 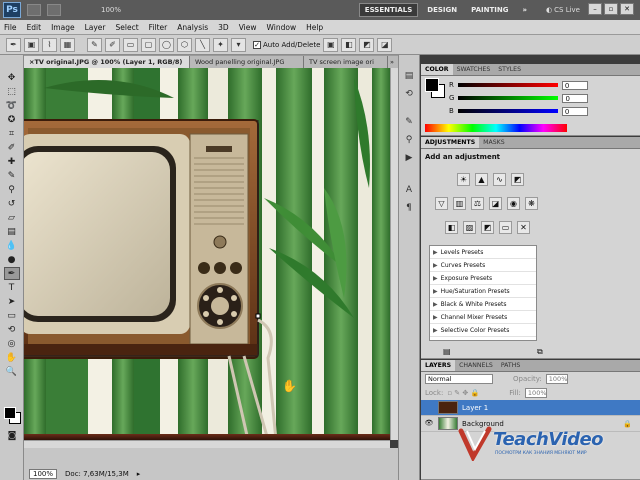 What do you see at coordinates (12, 105) in the screenshot?
I see `lasso-tool-icon: ➰` at bounding box center [12, 105].